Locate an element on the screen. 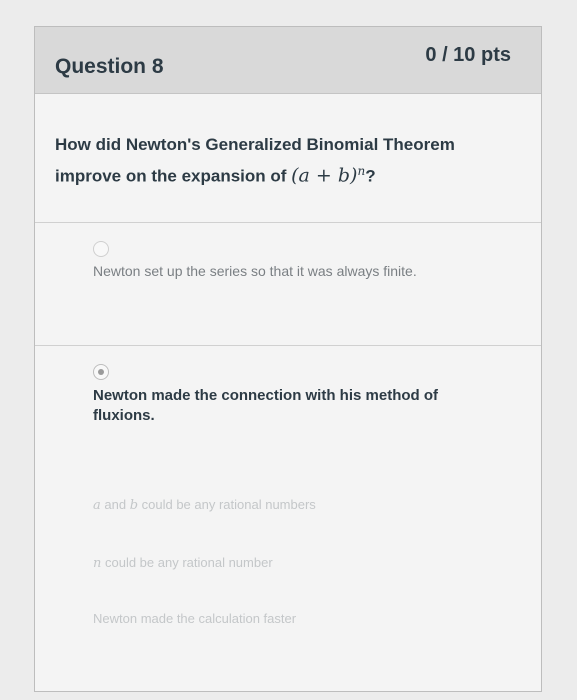 This screenshot has width=577, height=700. faded-option-2: n could be any rational number is located at coordinates (273, 563).